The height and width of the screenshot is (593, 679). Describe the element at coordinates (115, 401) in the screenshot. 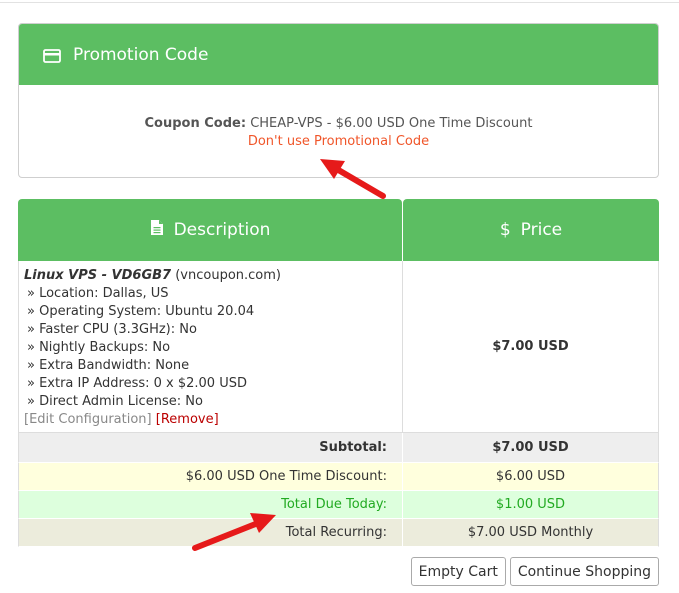

I see `config-option: » Direct Admin License: No` at that location.